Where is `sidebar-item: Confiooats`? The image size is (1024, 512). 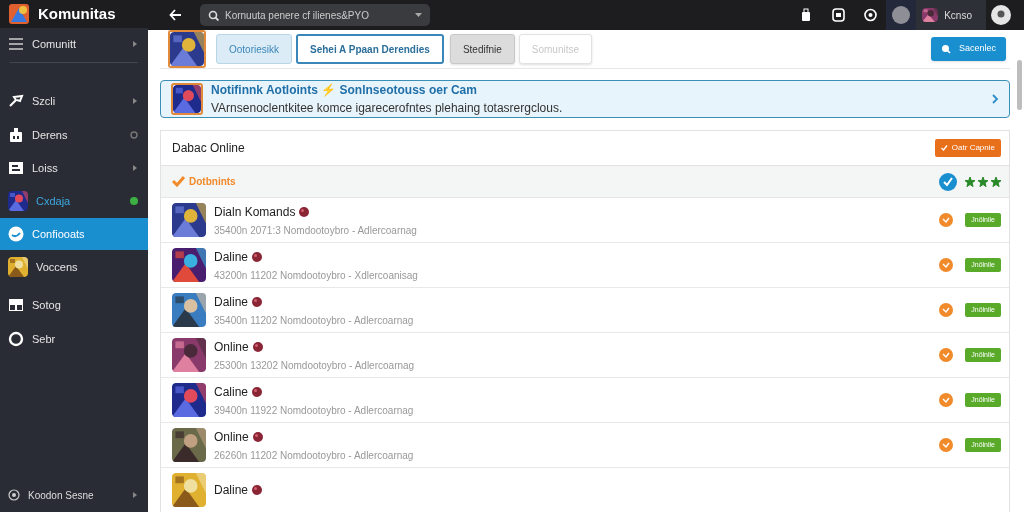 sidebar-item: Confiooats is located at coordinates (74, 234).